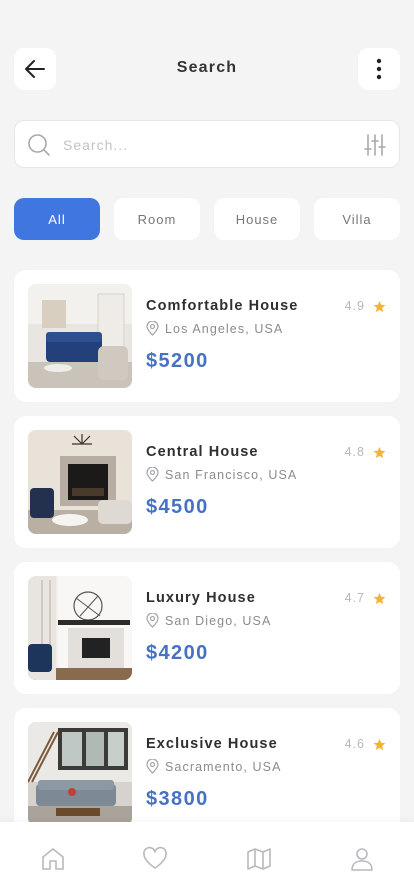 This screenshot has width=414, height=896. I want to click on location-text: Sacramento, USA, so click(223, 766).